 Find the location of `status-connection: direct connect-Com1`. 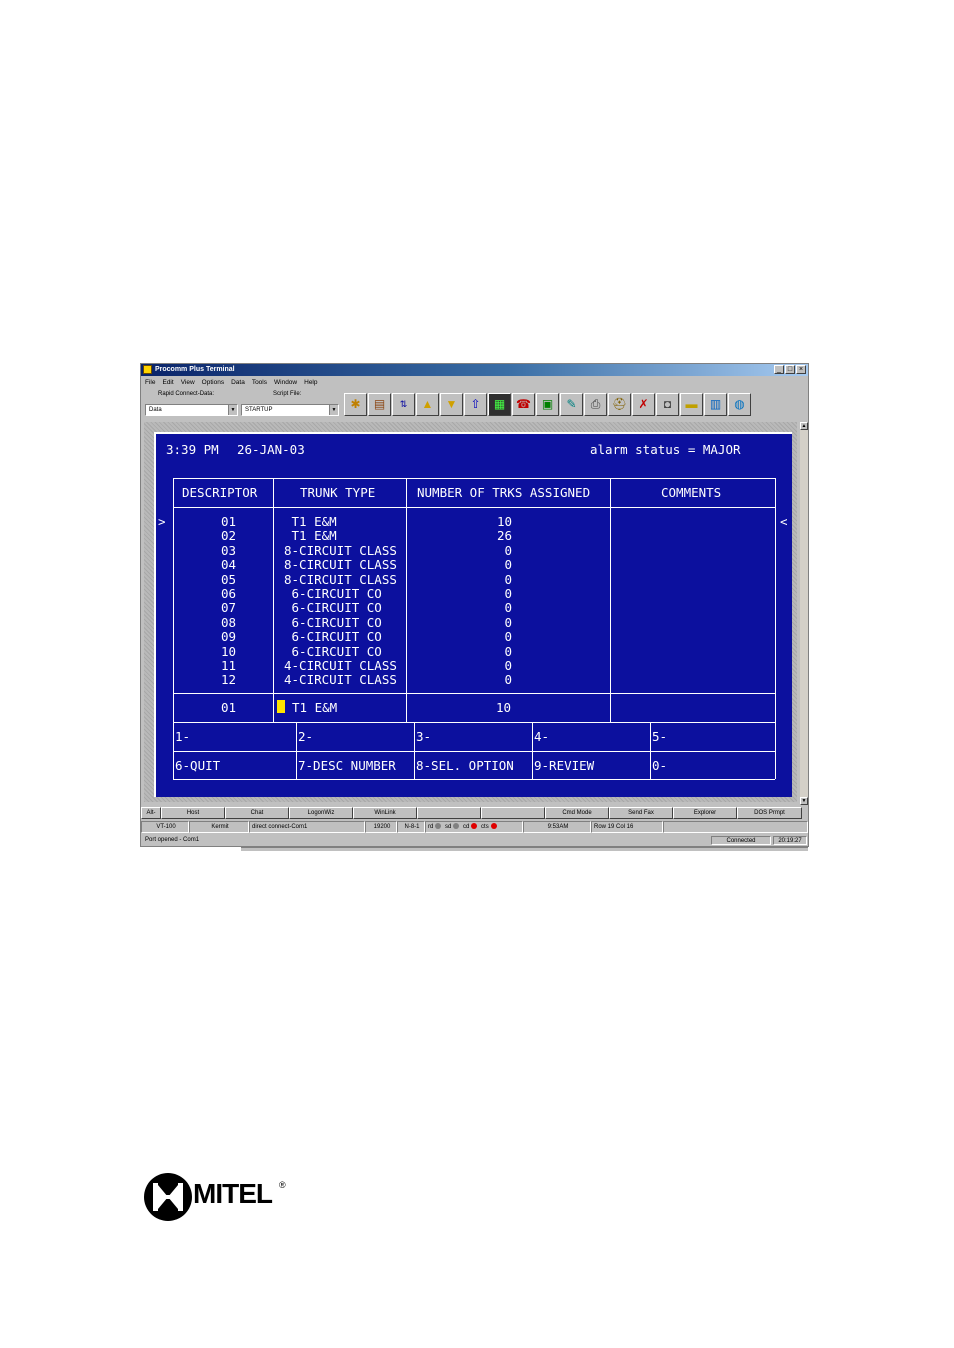

status-connection: direct connect-Com1 is located at coordinates (307, 827).